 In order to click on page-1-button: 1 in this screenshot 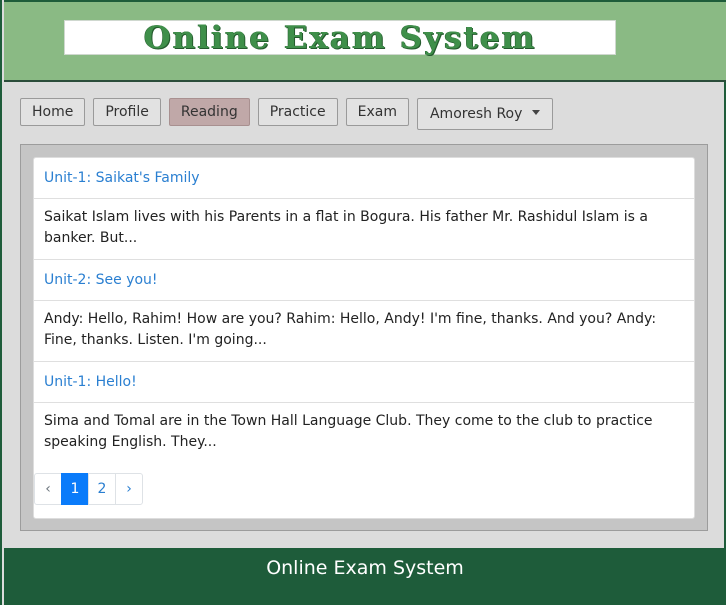, I will do `click(75, 489)`.